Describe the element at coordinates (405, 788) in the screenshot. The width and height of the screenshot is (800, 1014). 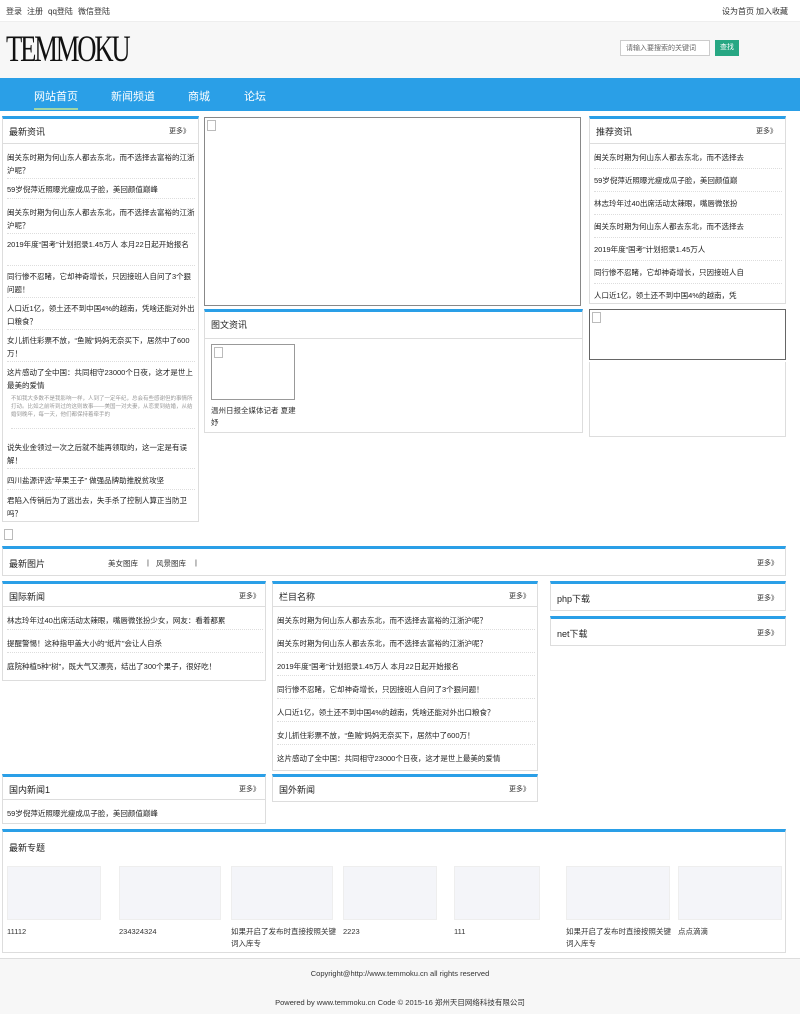
I see `foreign-news-panel: 国外新闻 更多》` at that location.